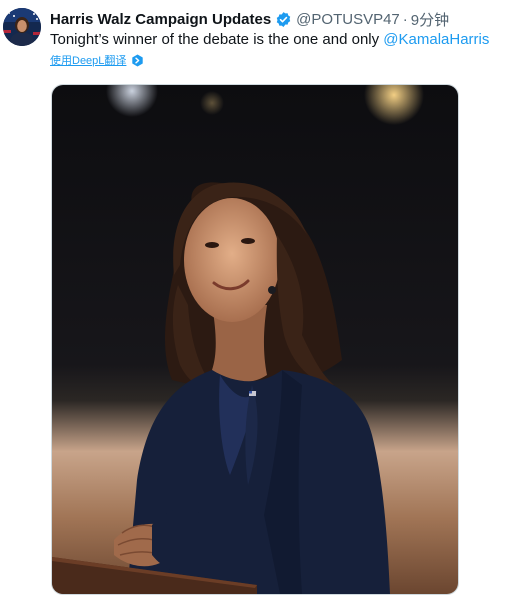  I want to click on mention-link: @KamalaHarris, so click(436, 39).